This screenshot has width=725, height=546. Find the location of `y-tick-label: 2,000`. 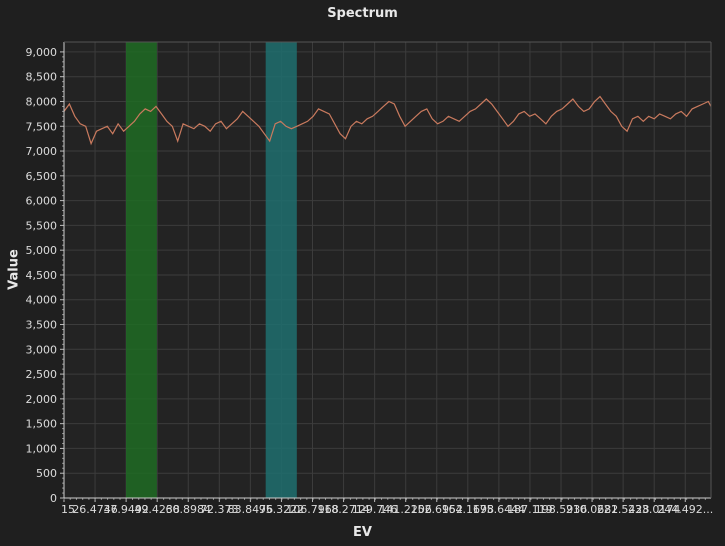

y-tick-label: 2,000 is located at coordinates (42, 399).